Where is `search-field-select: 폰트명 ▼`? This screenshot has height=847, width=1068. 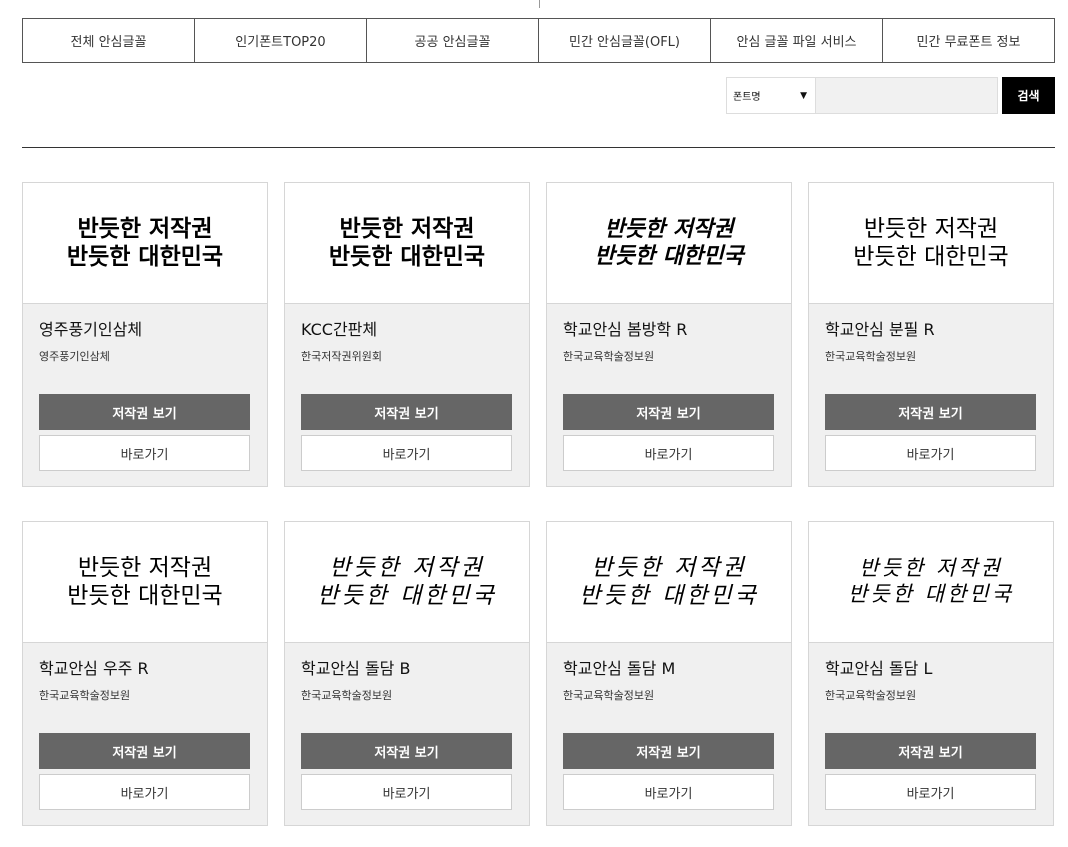 search-field-select: 폰트명 ▼ is located at coordinates (771, 95).